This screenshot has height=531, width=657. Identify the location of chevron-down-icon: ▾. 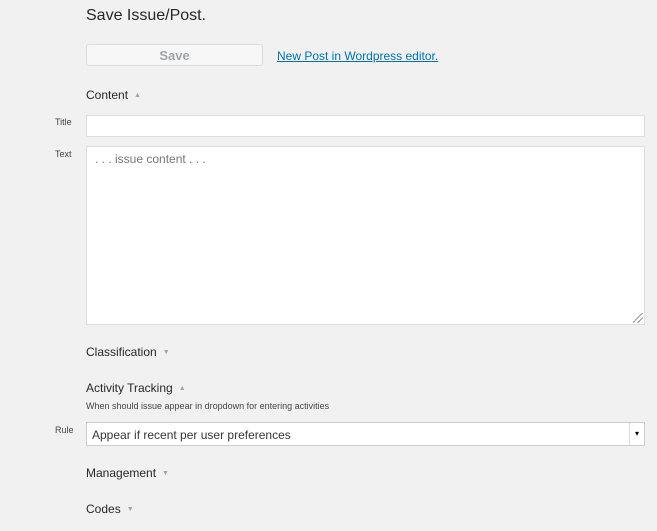
(636, 433).